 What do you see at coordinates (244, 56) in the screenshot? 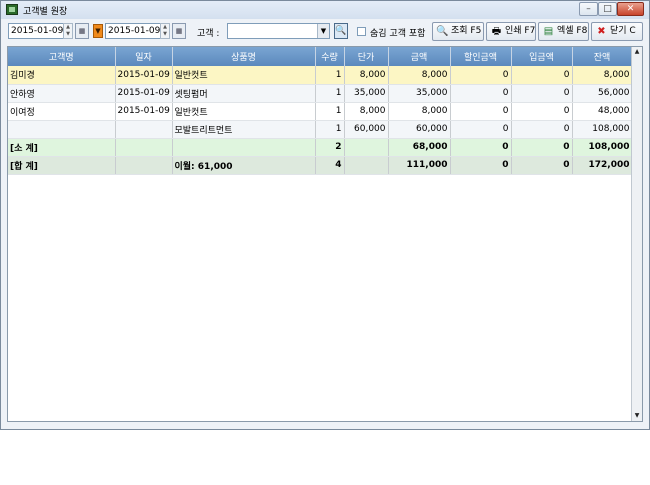
I see `col-header: 상품명` at bounding box center [244, 56].